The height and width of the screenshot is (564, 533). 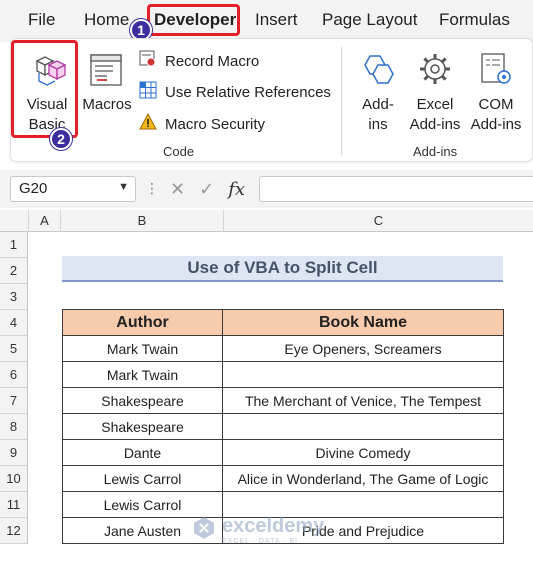 What do you see at coordinates (341, 101) in the screenshot?
I see `group-separator` at bounding box center [341, 101].